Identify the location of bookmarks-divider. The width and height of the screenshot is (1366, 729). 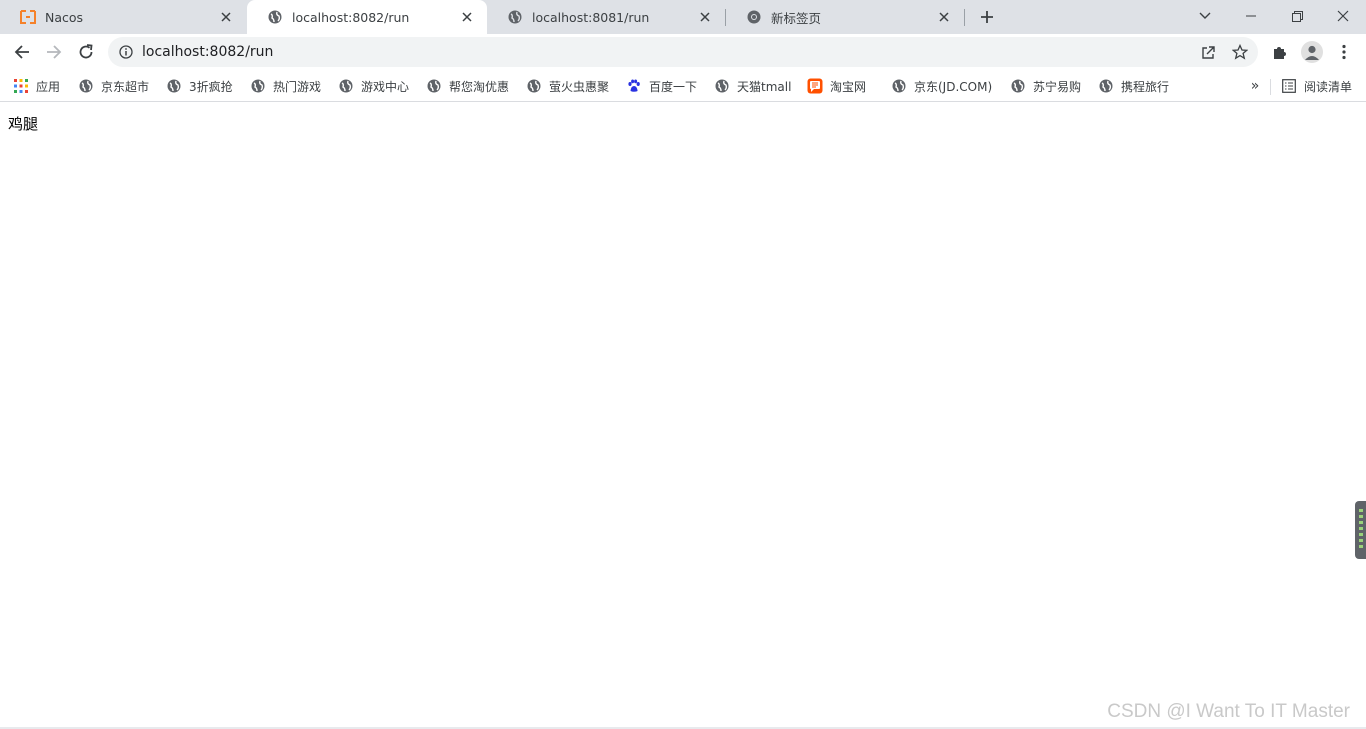
(1270, 87).